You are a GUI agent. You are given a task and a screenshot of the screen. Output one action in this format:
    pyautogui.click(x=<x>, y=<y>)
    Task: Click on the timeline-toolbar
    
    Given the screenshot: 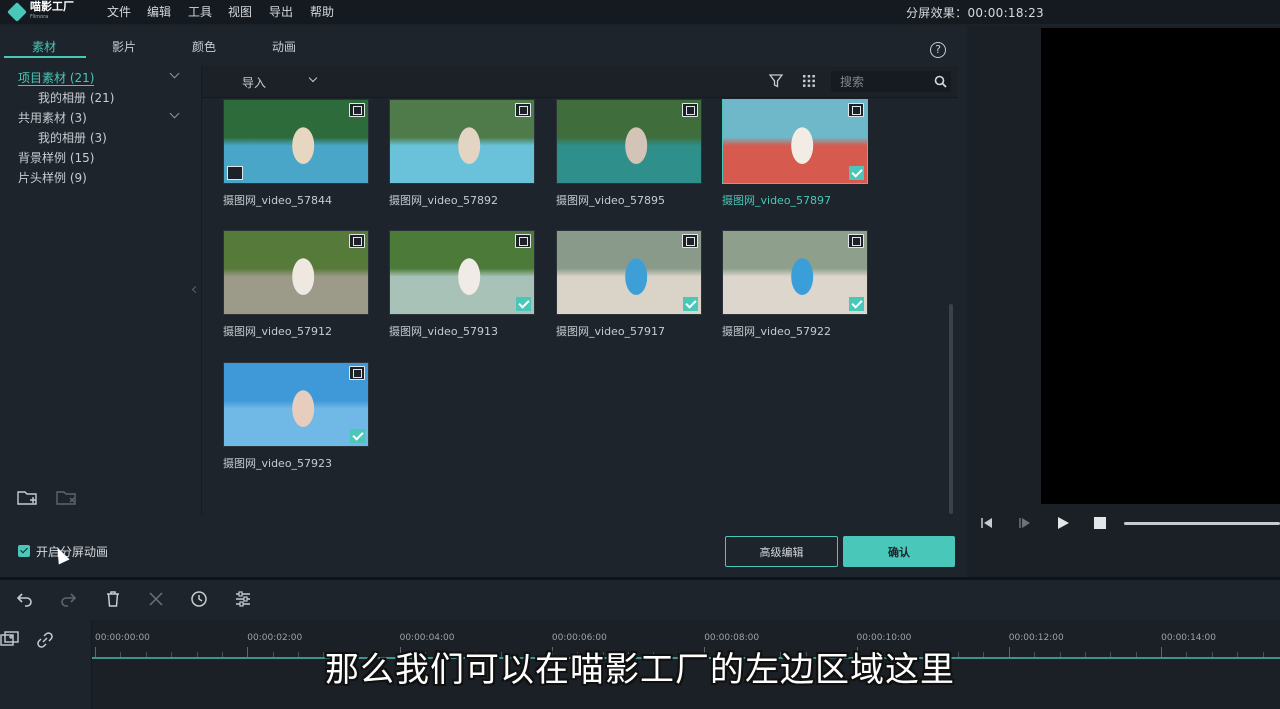 What is the action you would take?
    pyautogui.click(x=640, y=600)
    